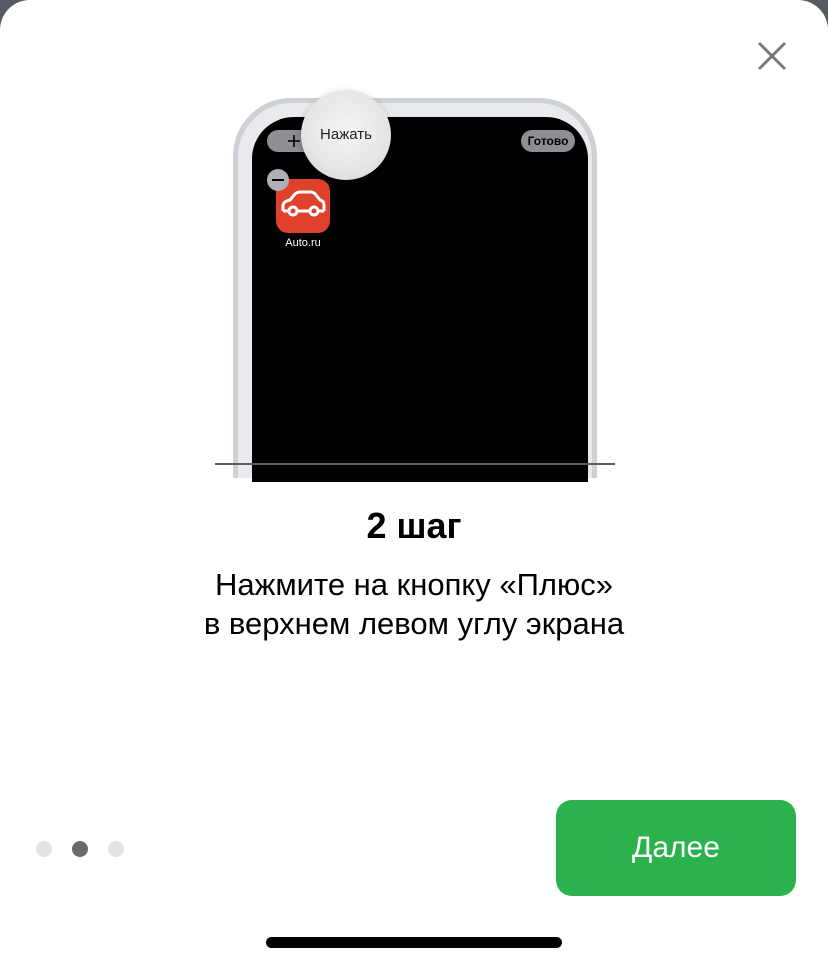 The image size is (828, 964). What do you see at coordinates (414, 623) in the screenshot?
I see `step-description-line-2: в верхнем левом углу экрана` at bounding box center [414, 623].